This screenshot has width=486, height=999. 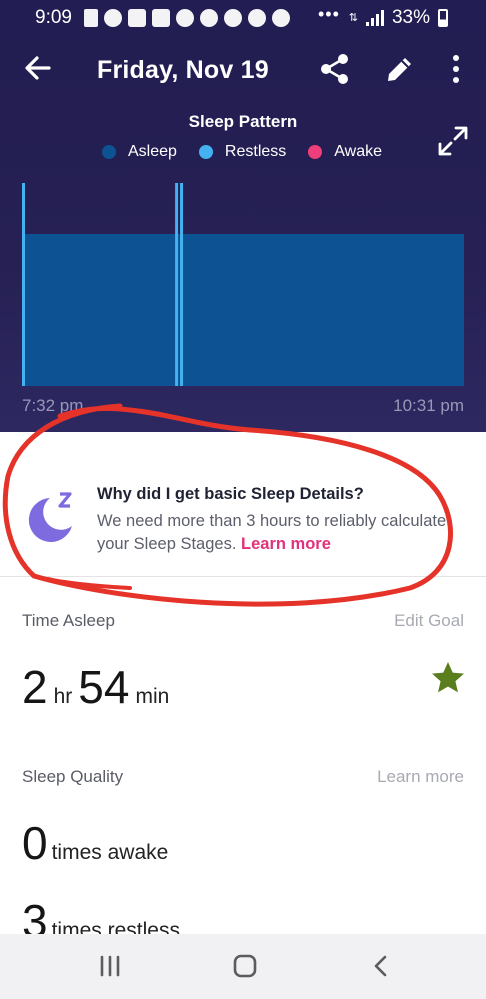 I want to click on app-header: Friday, Nov 19, so click(x=243, y=70).